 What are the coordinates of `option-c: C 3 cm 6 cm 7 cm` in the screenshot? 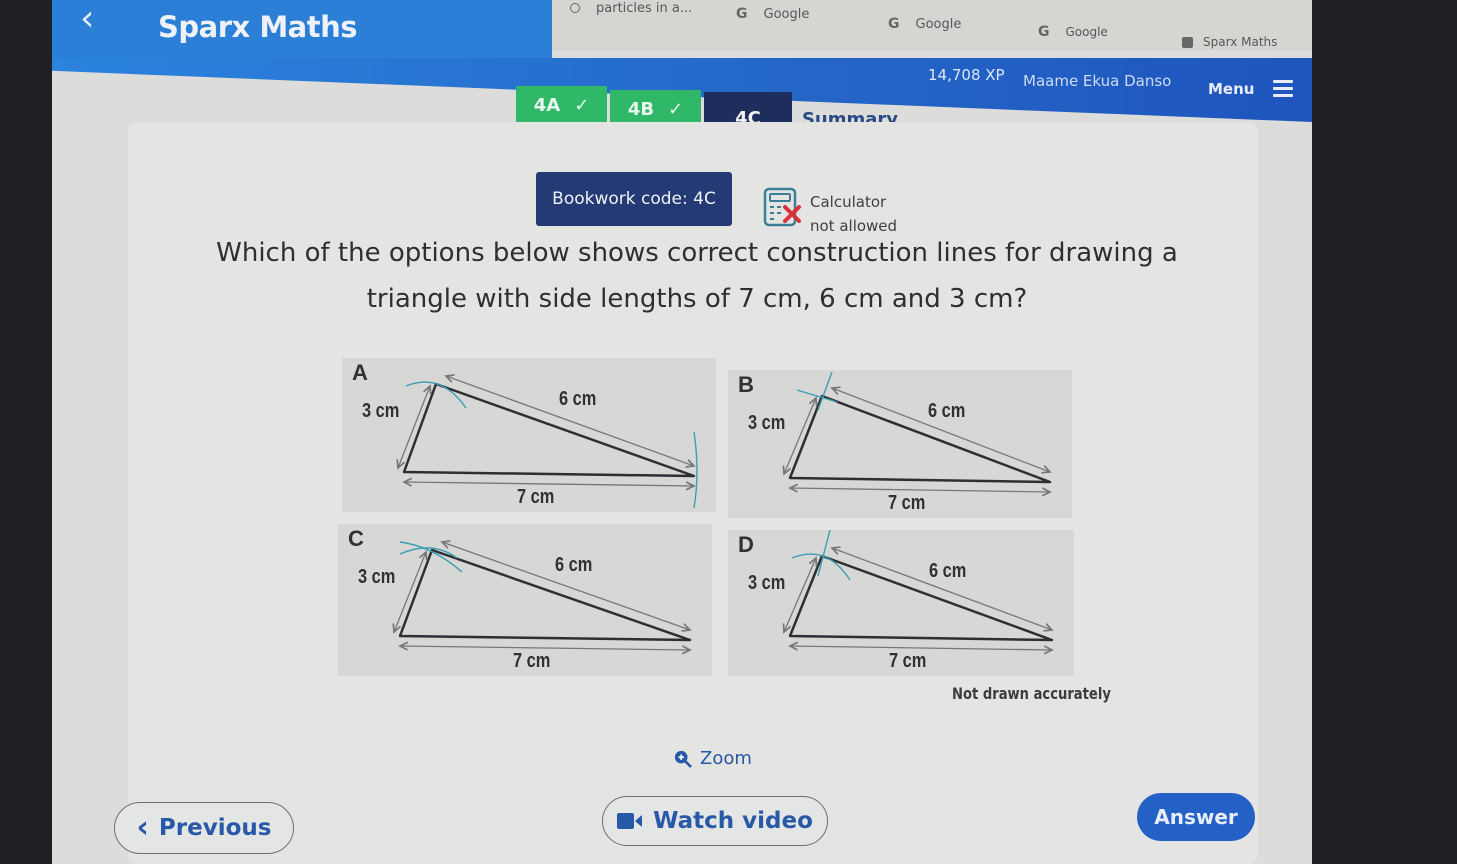 It's located at (525, 600).